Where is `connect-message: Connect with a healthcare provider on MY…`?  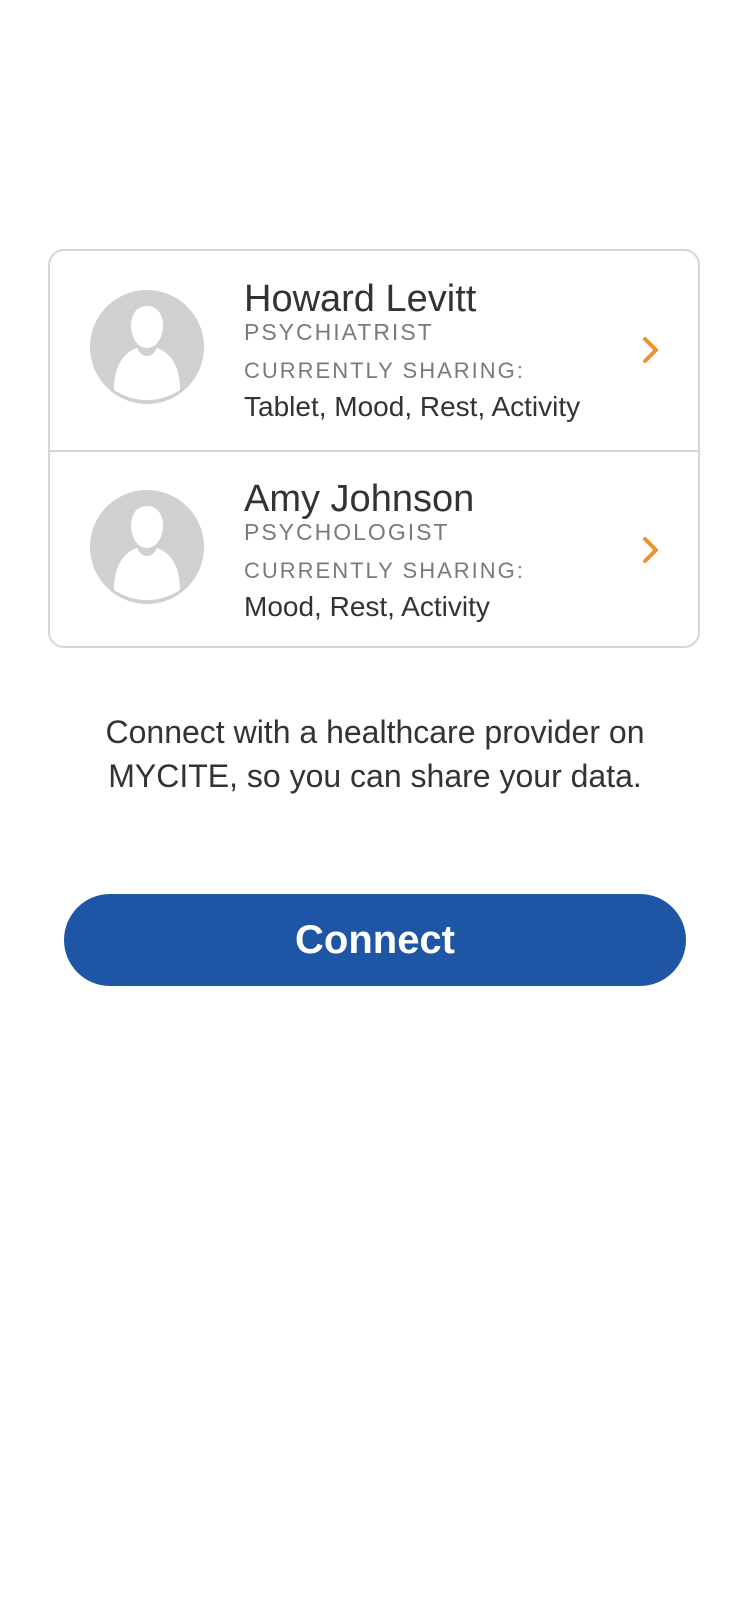 connect-message: Connect with a healthcare provider on MY… is located at coordinates (375, 754).